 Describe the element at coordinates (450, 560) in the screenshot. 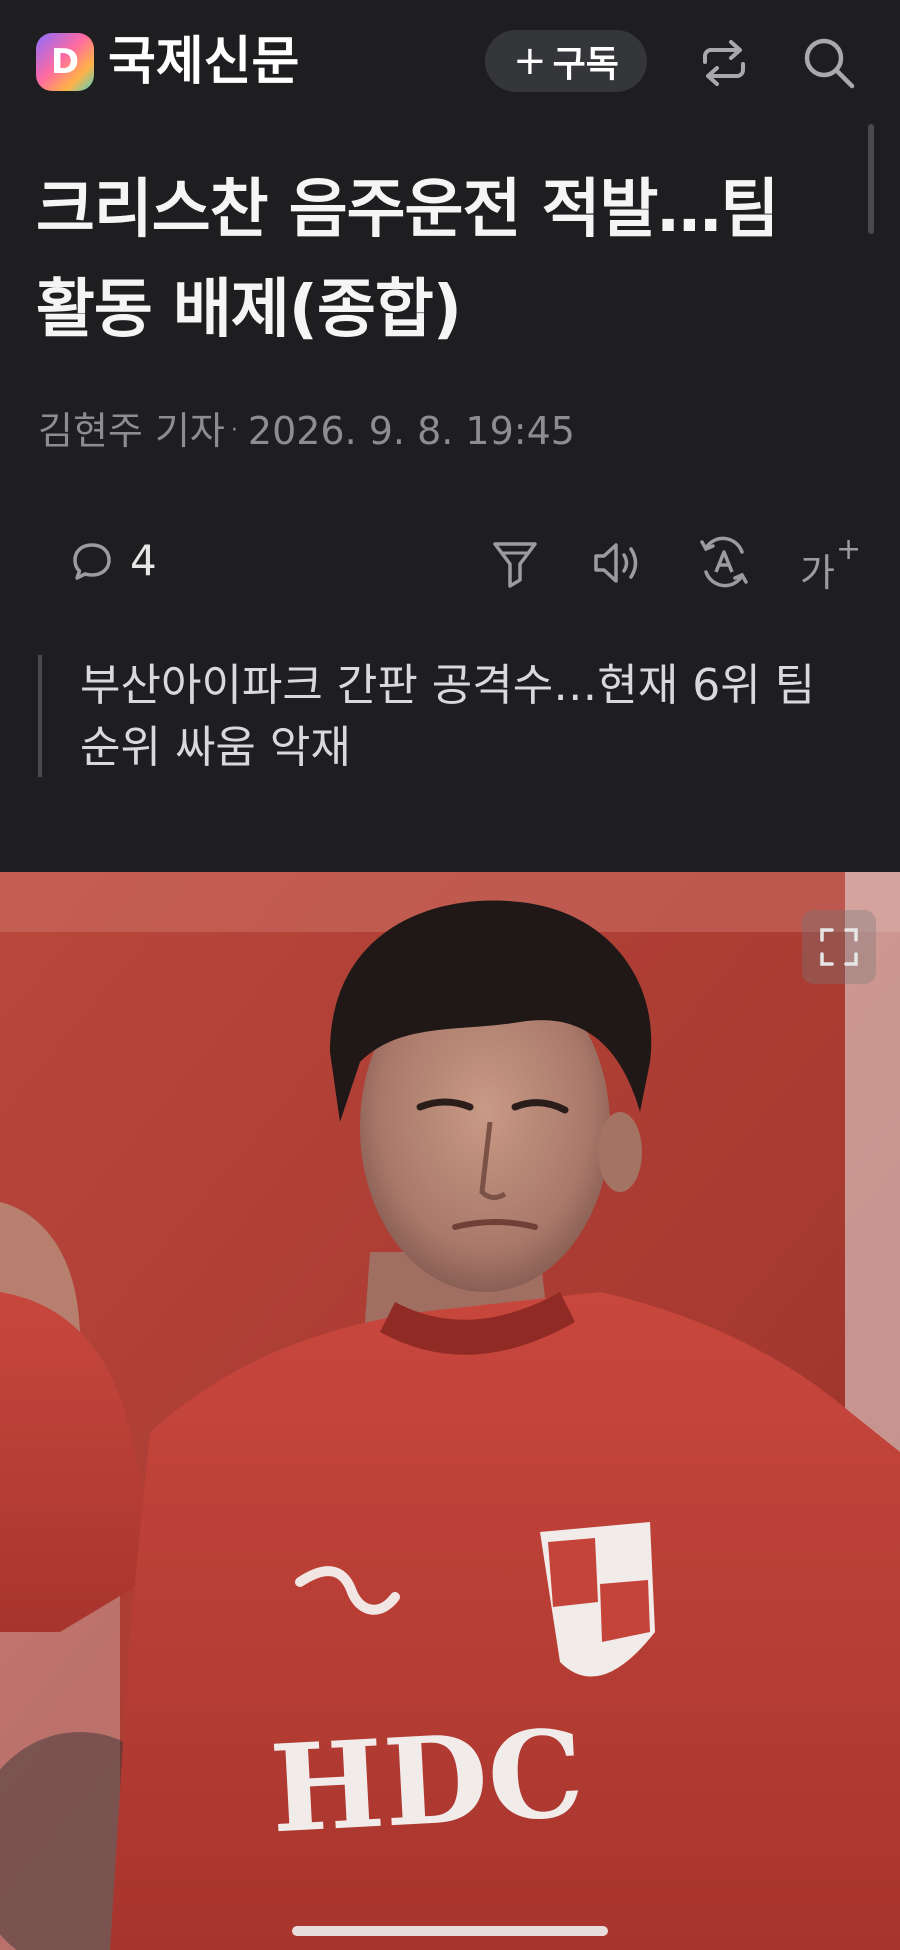

I see `article-toolbar: 4 가 +` at that location.